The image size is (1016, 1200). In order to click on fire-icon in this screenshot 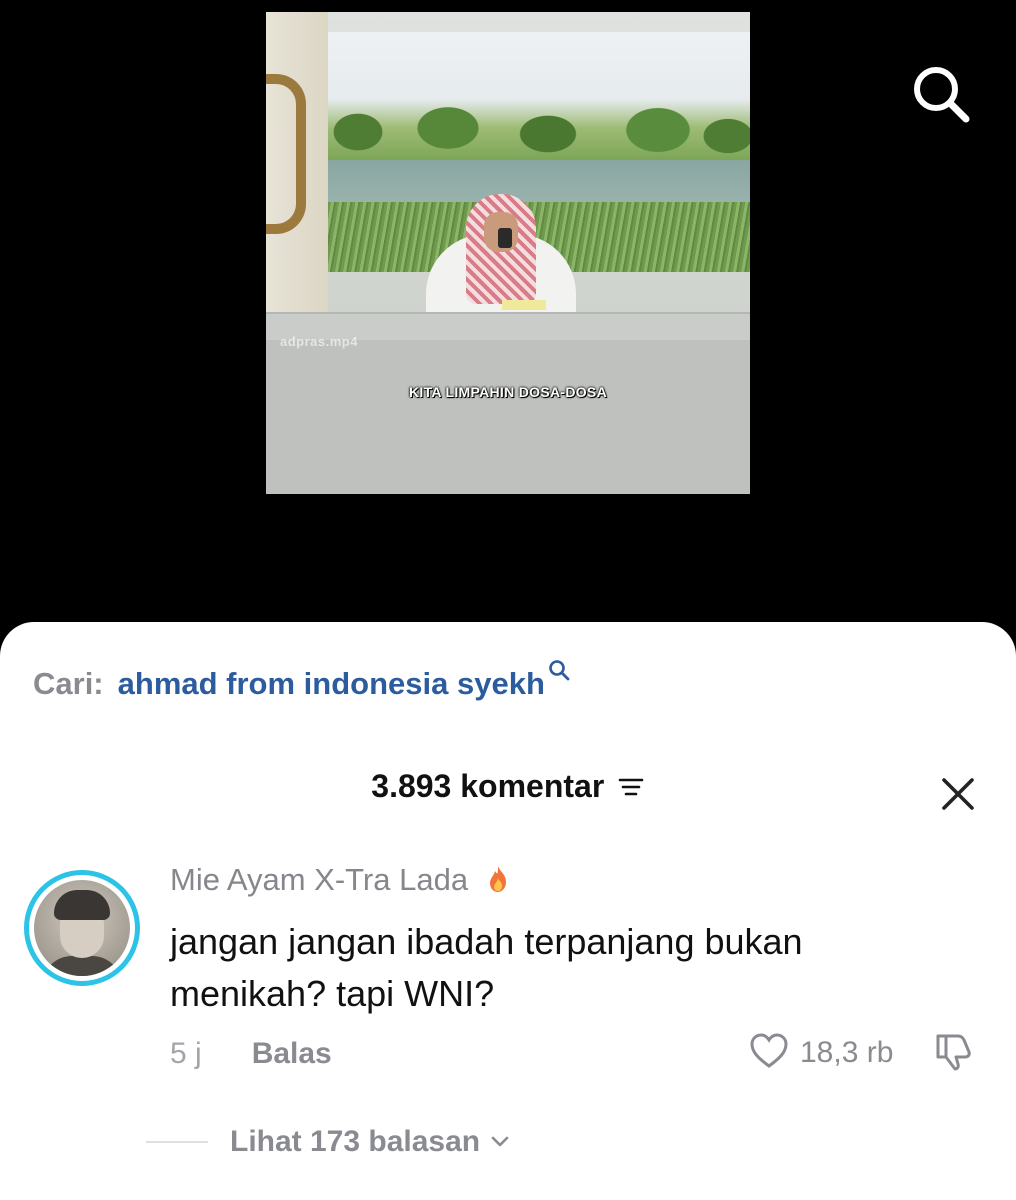, I will do `click(497, 879)`.